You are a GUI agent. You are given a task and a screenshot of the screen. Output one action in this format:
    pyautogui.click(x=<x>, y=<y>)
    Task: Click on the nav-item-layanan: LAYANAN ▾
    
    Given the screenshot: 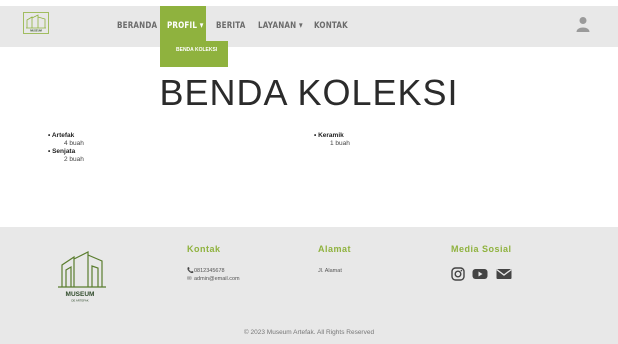 What is the action you would take?
    pyautogui.click(x=280, y=26)
    